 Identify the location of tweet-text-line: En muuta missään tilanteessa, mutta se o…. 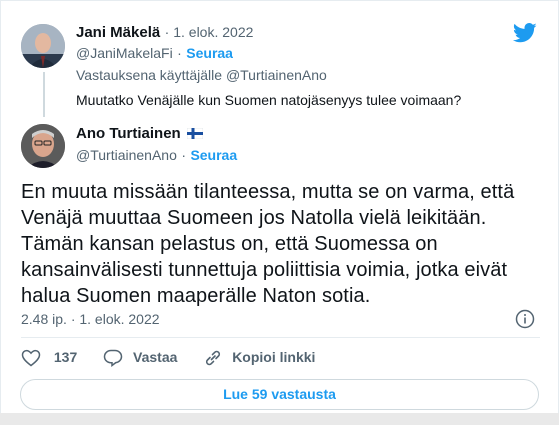
(268, 192).